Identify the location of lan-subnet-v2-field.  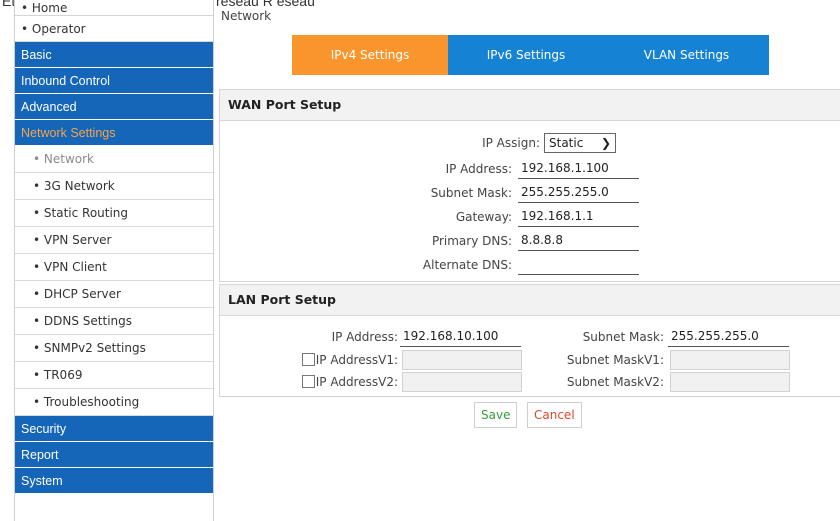
(730, 382).